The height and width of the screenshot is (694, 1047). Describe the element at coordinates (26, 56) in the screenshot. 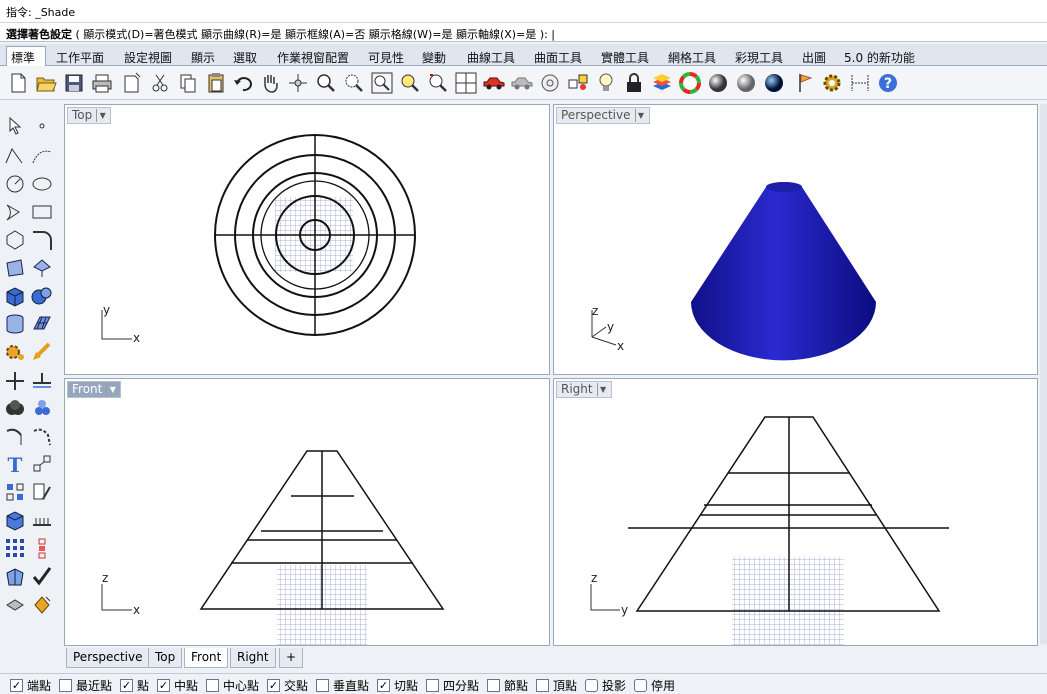

I see `tab-standard: 標準` at that location.